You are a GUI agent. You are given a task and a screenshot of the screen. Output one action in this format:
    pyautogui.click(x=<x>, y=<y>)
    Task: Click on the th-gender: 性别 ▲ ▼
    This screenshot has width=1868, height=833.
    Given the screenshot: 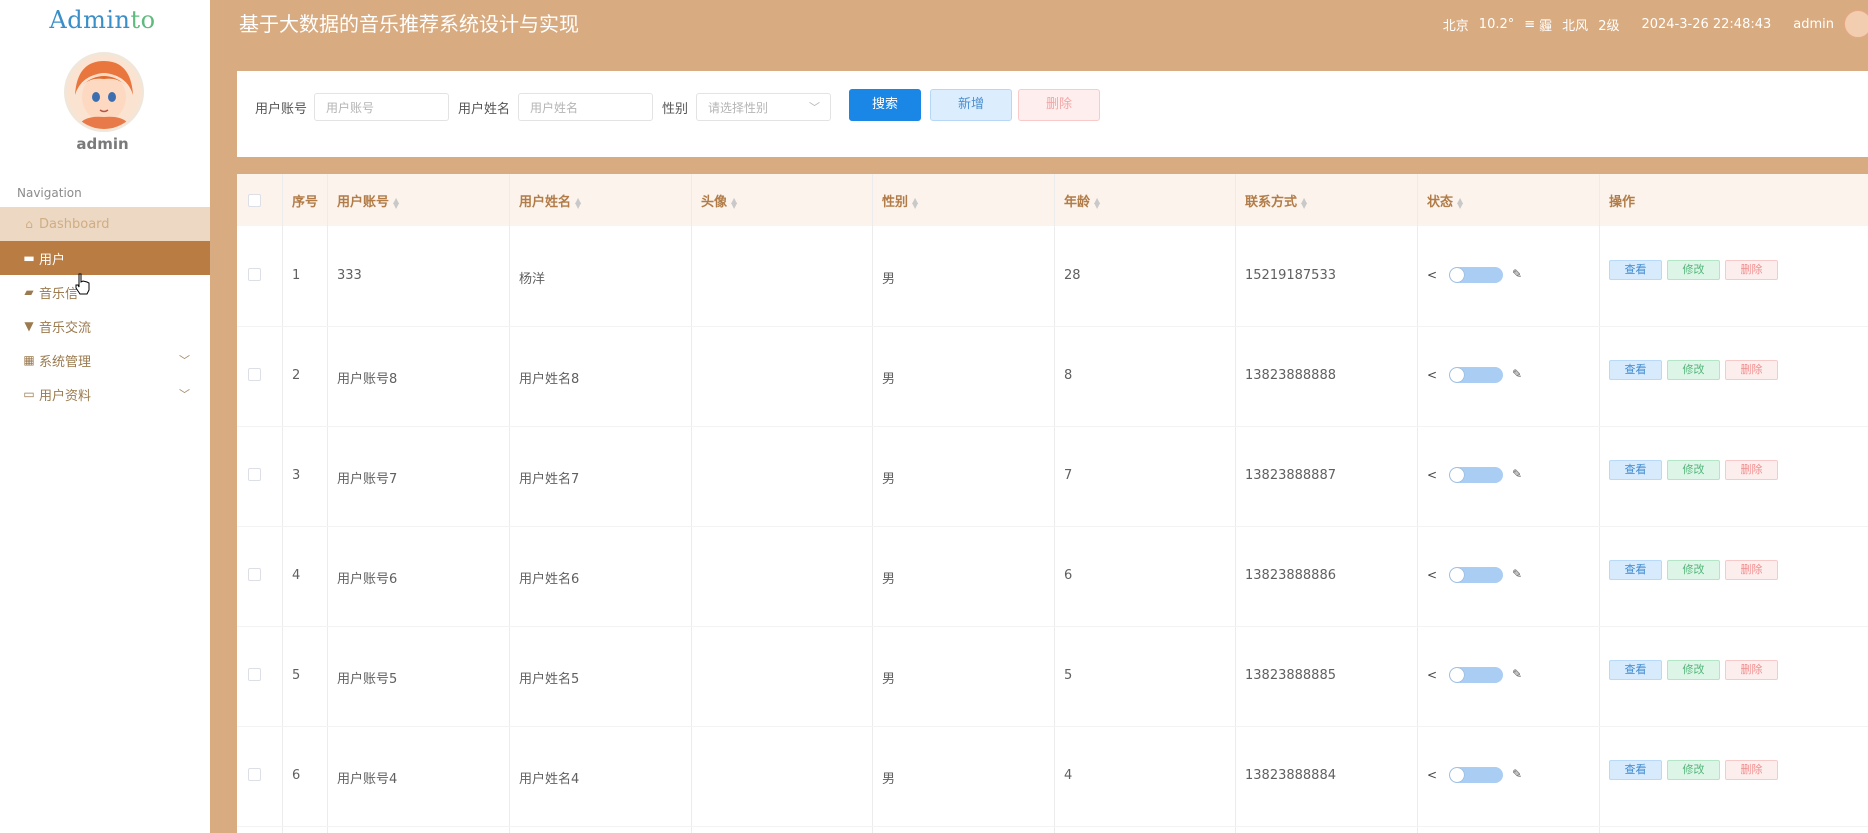 What is the action you would take?
    pyautogui.click(x=900, y=200)
    